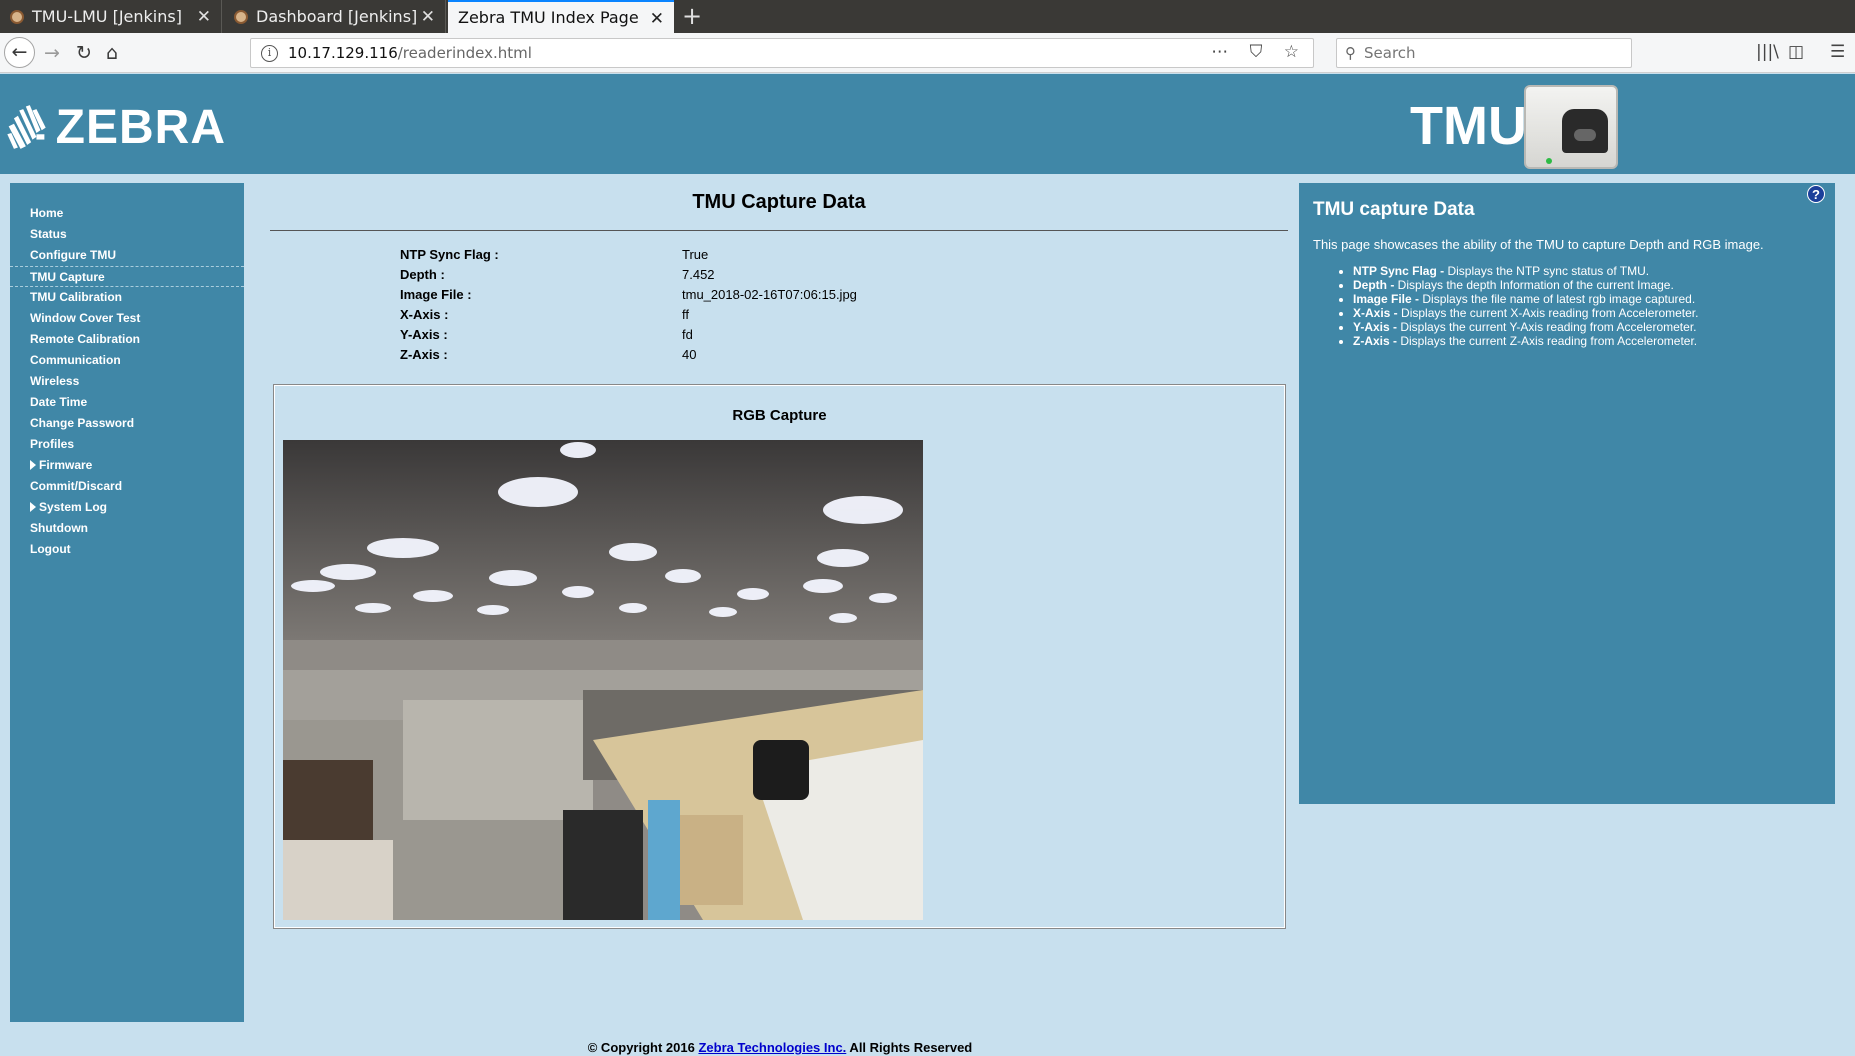 The width and height of the screenshot is (1855, 1056). Describe the element at coordinates (127, 255) in the screenshot. I see `sidebar-item-configure-tmu: Configure TMU` at that location.